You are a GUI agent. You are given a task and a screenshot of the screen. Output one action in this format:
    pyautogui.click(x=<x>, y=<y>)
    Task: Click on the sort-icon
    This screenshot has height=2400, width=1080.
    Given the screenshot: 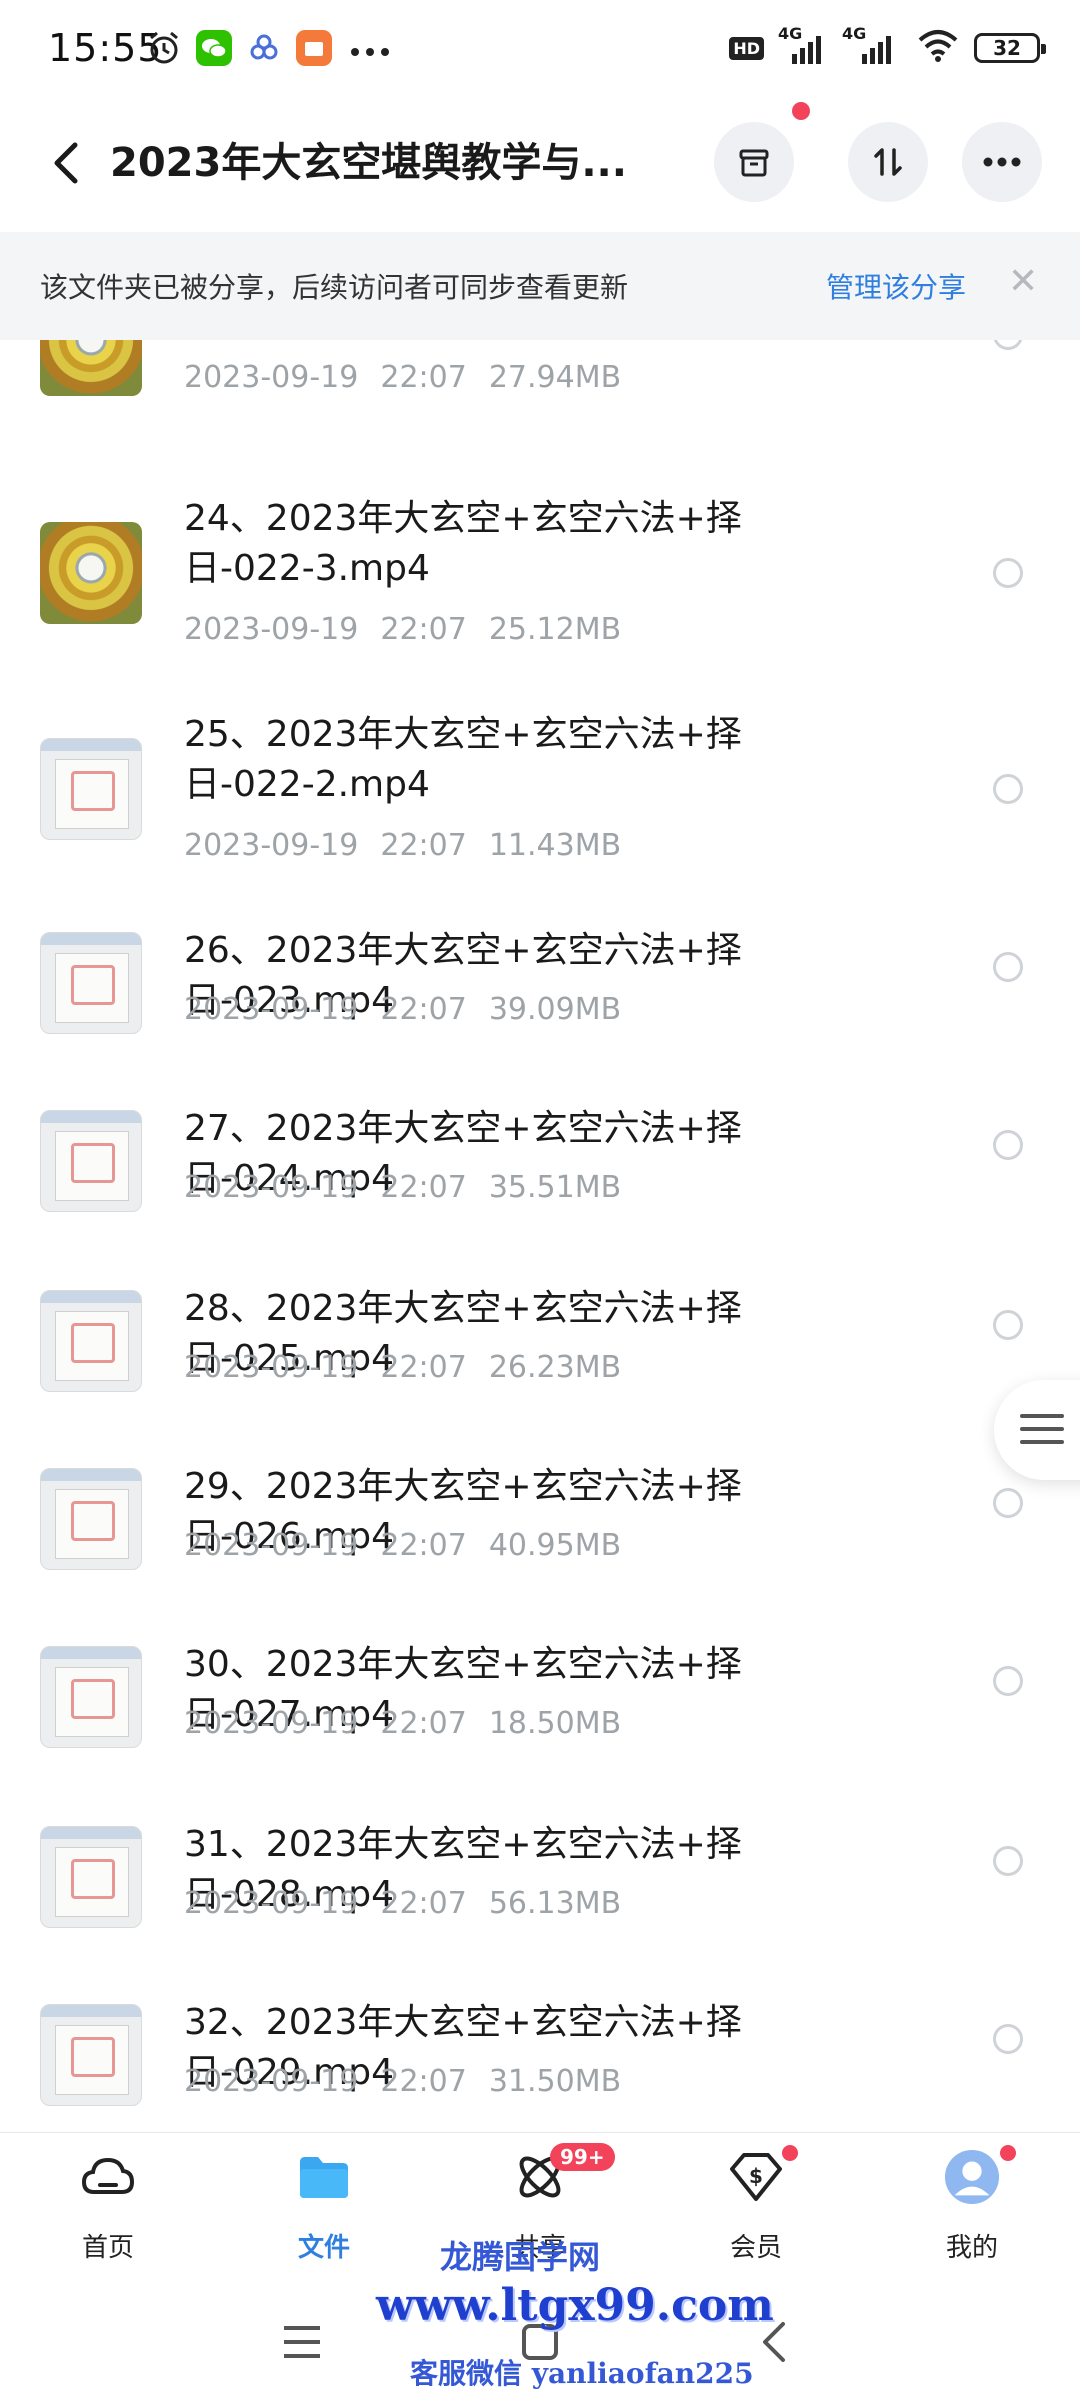 What is the action you would take?
    pyautogui.click(x=888, y=162)
    